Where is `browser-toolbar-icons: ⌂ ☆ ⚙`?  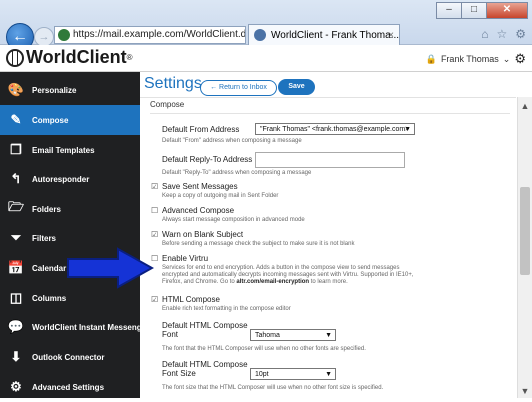
browser-toolbar-icons: ⌂ ☆ ⚙ is located at coordinates (503, 34).